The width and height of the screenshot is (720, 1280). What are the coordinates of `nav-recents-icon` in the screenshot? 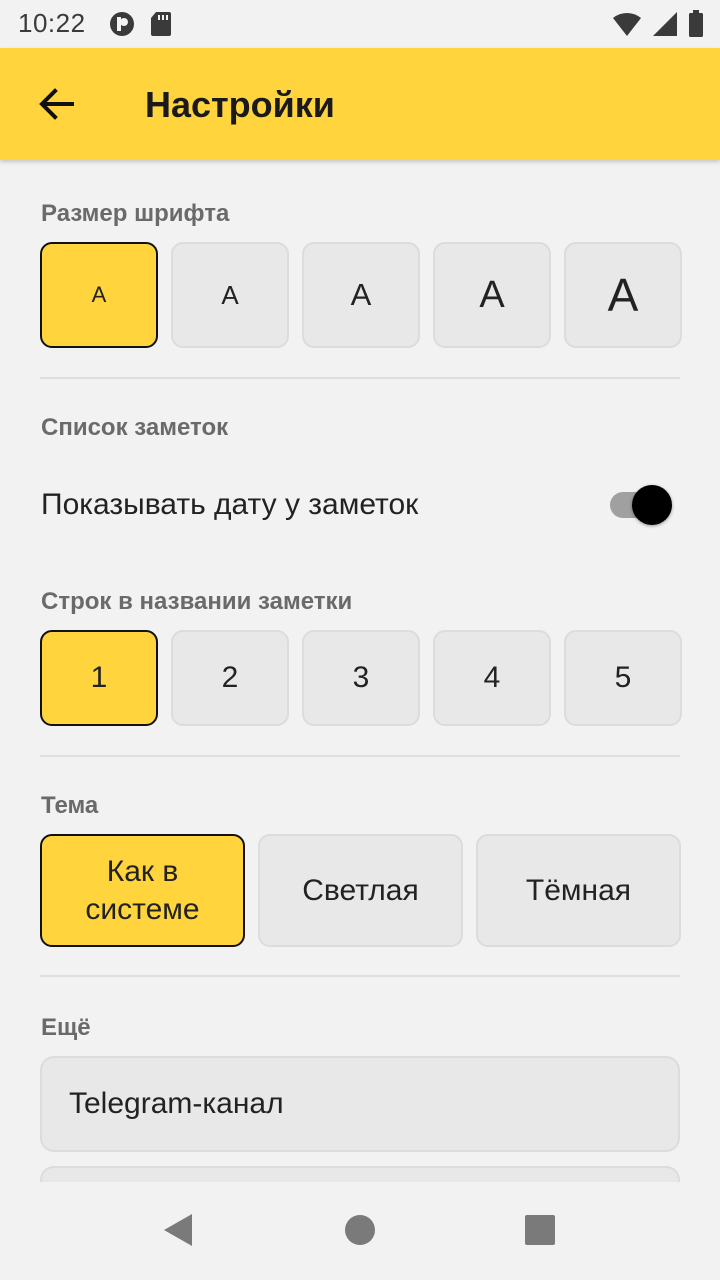 It's located at (540, 1232).